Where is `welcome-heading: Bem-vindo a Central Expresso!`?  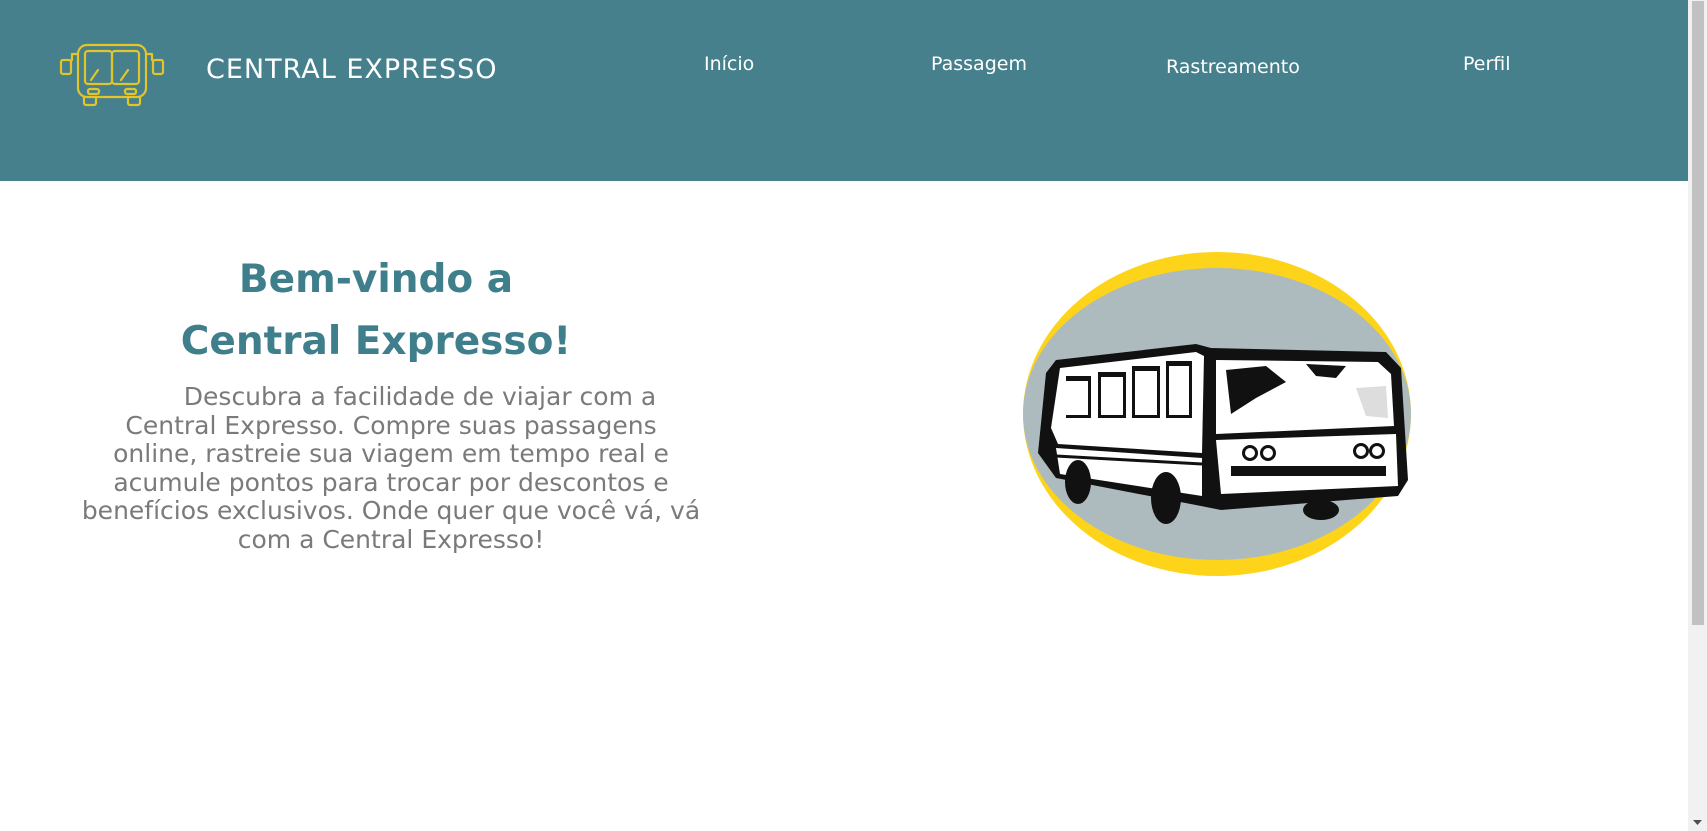 welcome-heading: Bem-vindo a Central Expresso! is located at coordinates (376, 311).